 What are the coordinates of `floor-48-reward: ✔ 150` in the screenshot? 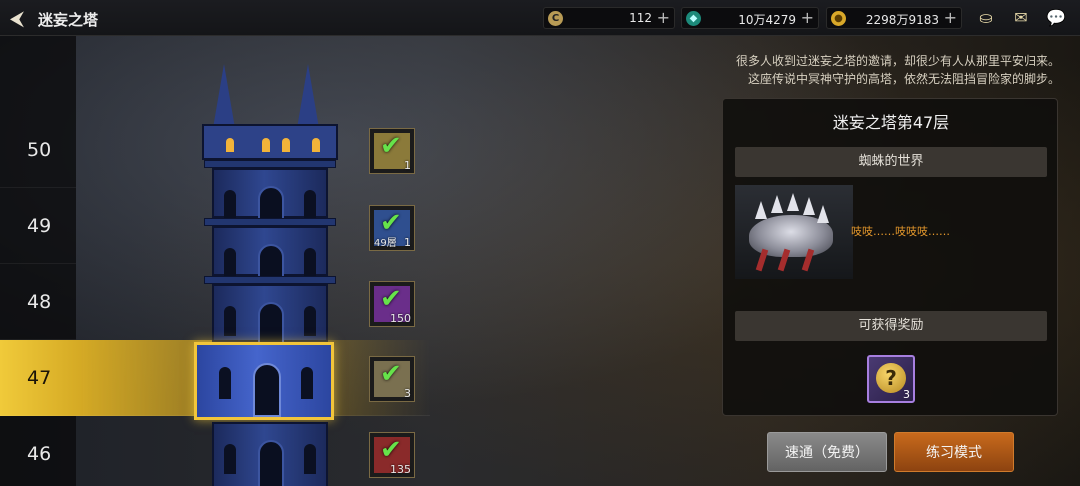 It's located at (392, 304).